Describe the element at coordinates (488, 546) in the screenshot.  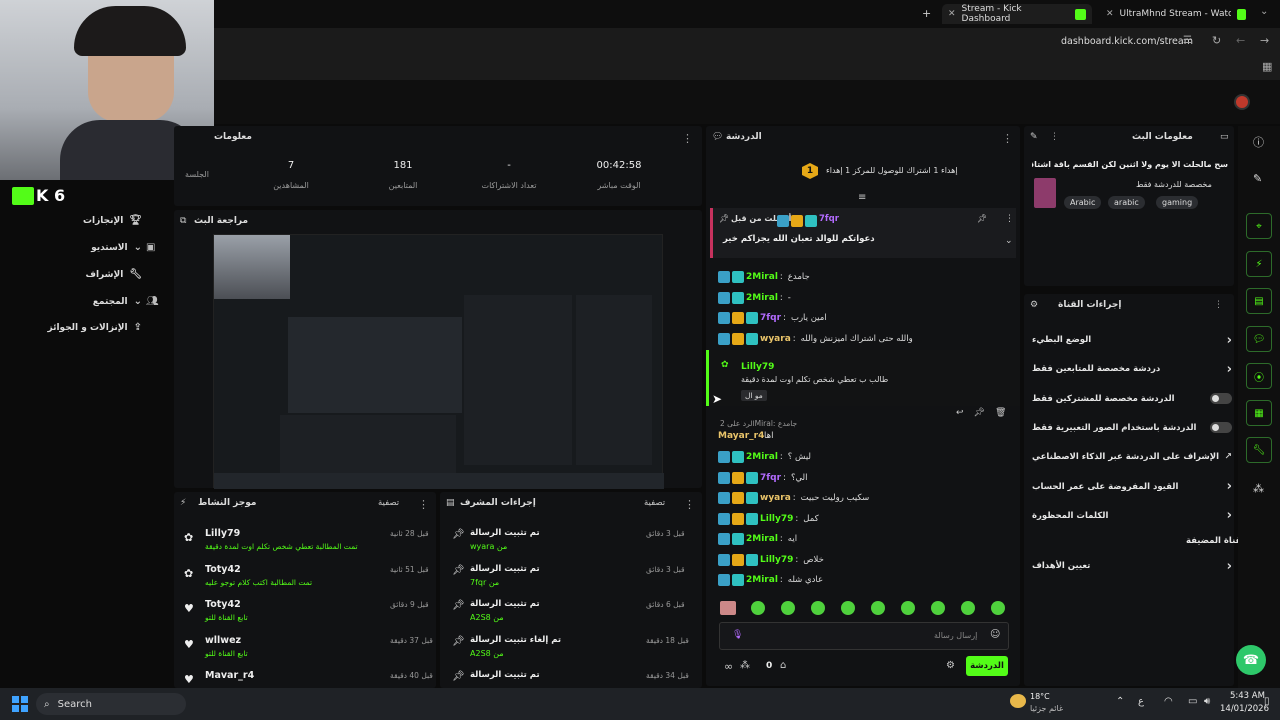
I see `mod-action-by: من wyara` at that location.